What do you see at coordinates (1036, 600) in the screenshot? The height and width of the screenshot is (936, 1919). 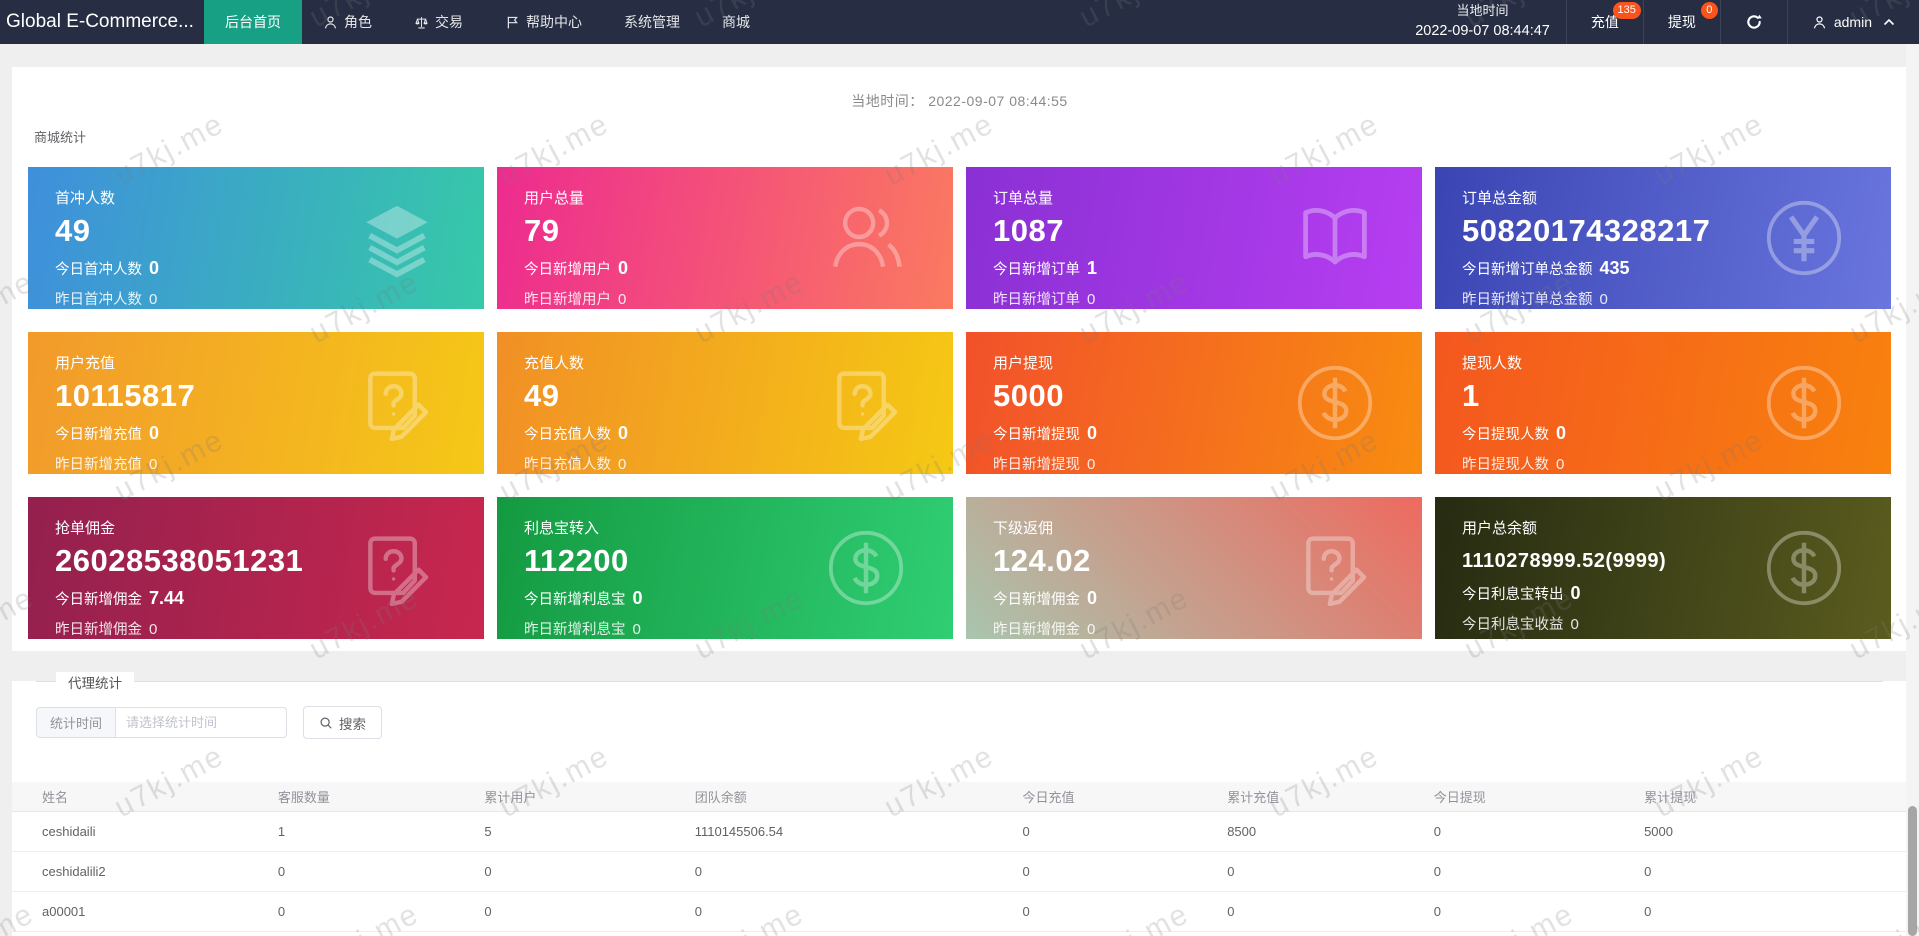 I see `card-today-label: 今日新增佣金` at bounding box center [1036, 600].